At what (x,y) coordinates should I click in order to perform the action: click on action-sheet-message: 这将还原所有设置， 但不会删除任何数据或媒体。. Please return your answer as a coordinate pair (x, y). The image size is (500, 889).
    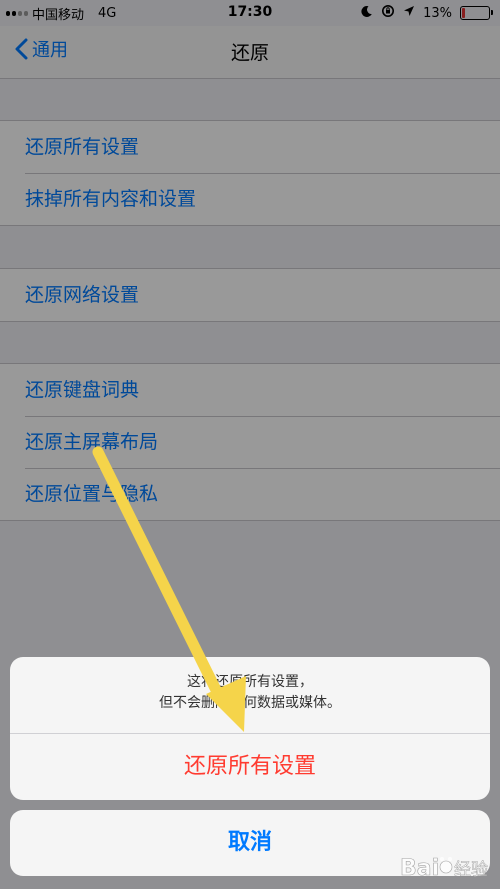
    Looking at the image, I should click on (250, 687).